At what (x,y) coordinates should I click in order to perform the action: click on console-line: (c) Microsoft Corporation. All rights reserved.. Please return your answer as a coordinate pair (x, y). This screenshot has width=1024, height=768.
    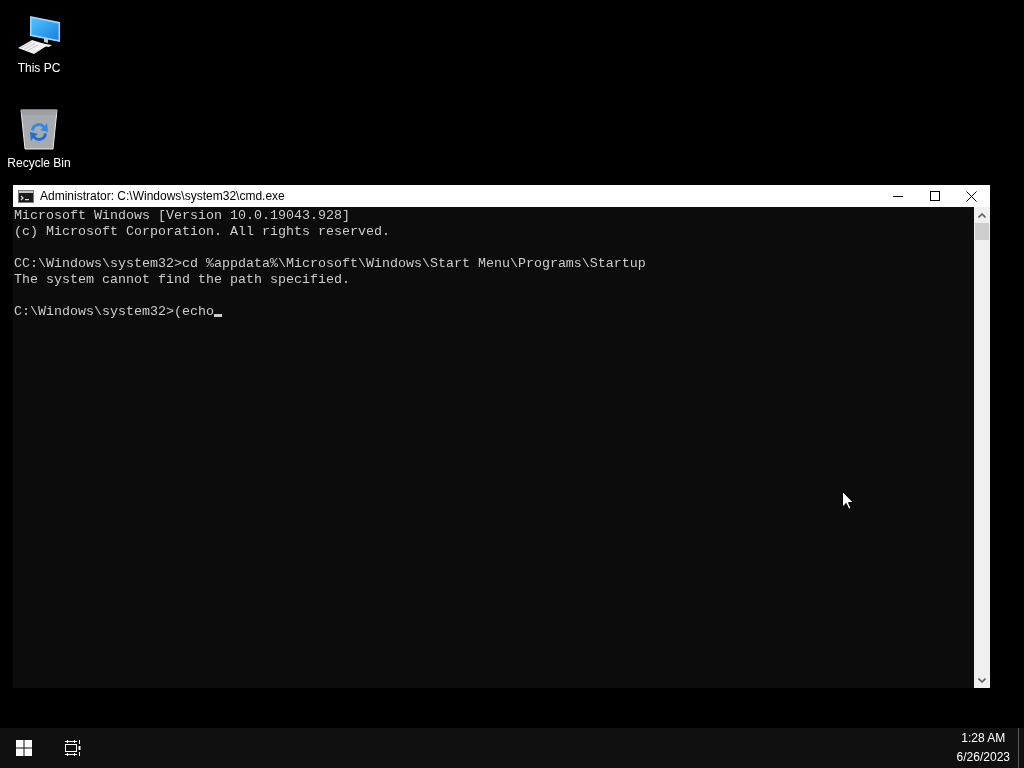
    Looking at the image, I should click on (202, 231).